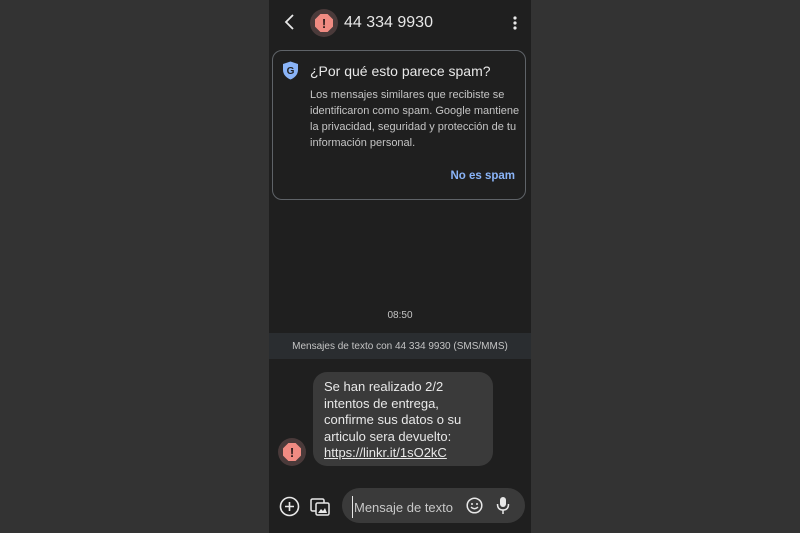  I want to click on more-options-button, so click(515, 23).